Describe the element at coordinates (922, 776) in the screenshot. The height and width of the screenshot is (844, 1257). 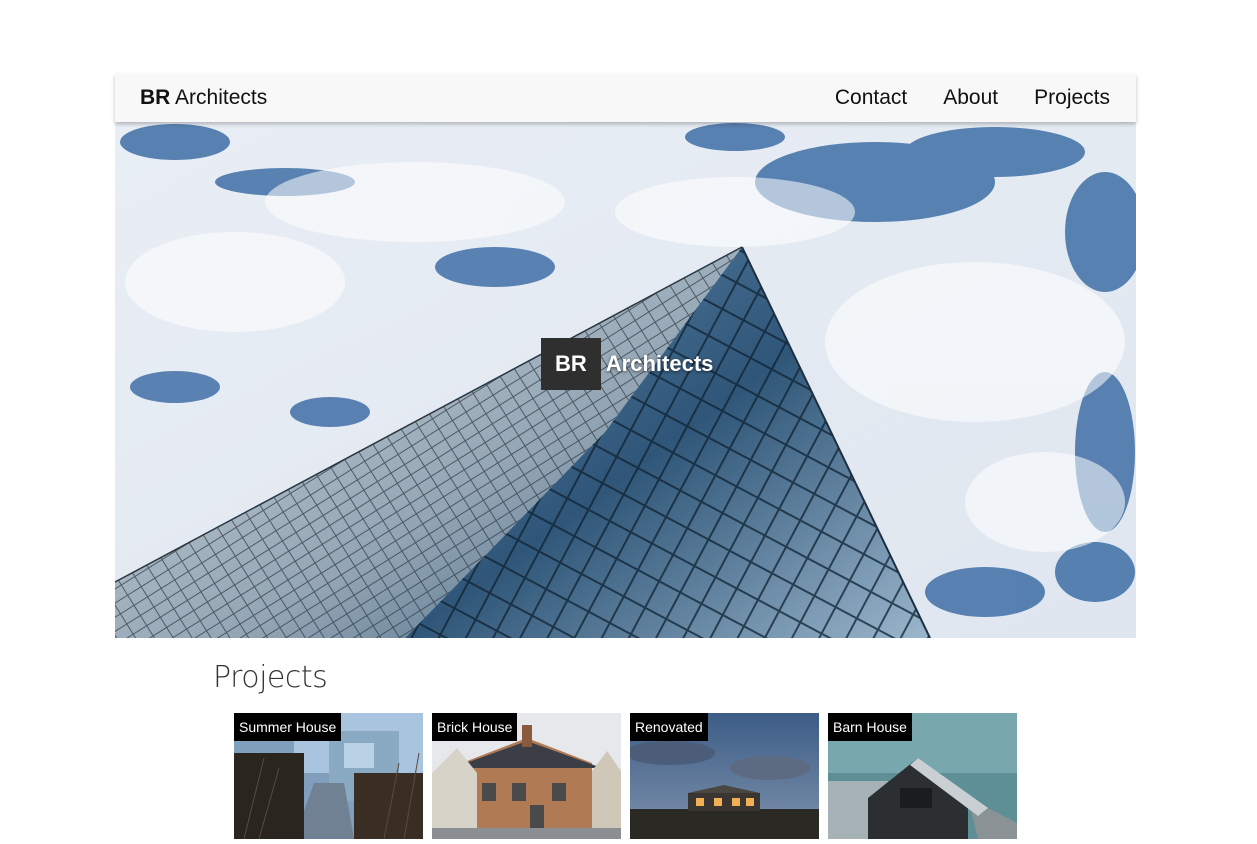
I see `project-card-barn-house: Barn House` at that location.